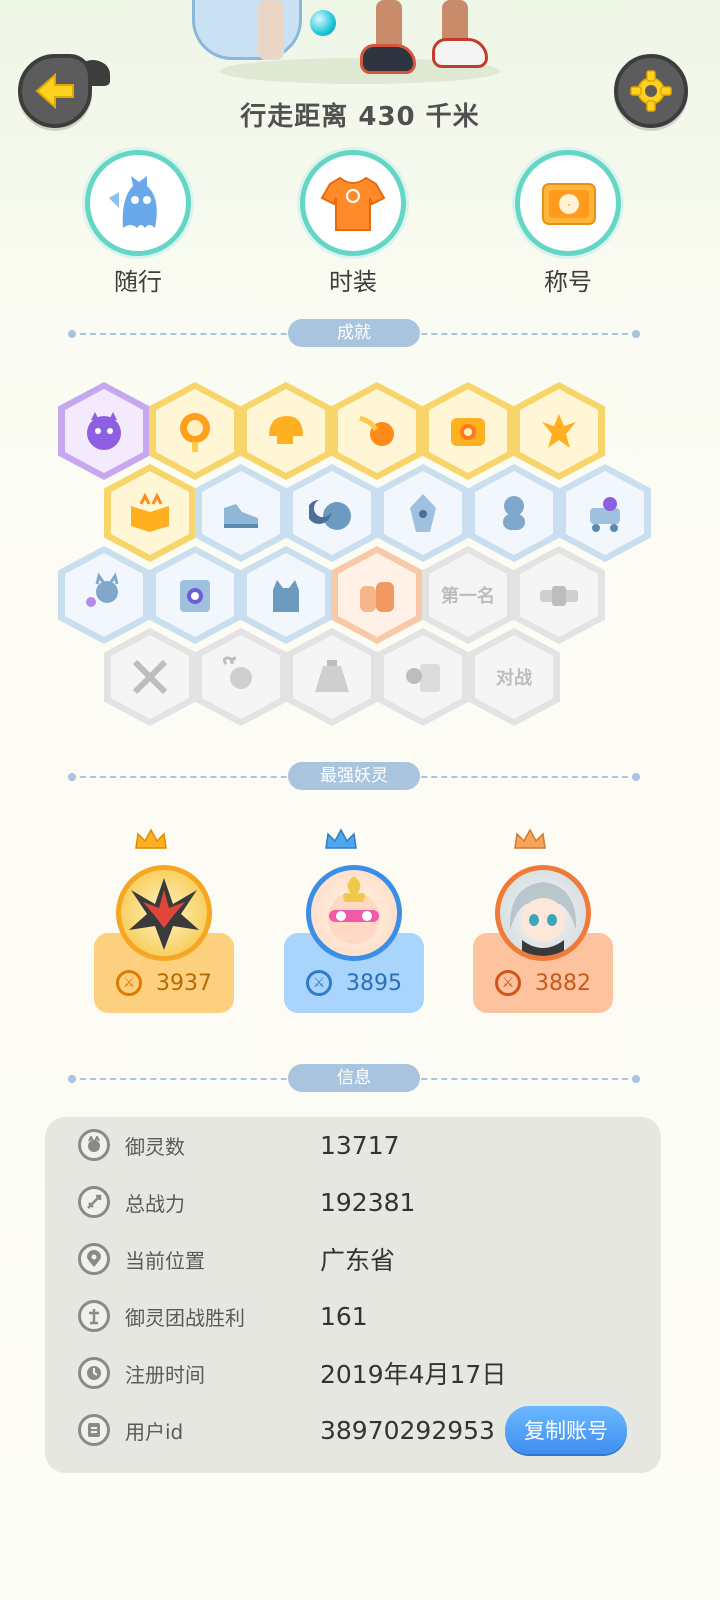  I want to click on badge-gray-hearts, so click(241, 677).